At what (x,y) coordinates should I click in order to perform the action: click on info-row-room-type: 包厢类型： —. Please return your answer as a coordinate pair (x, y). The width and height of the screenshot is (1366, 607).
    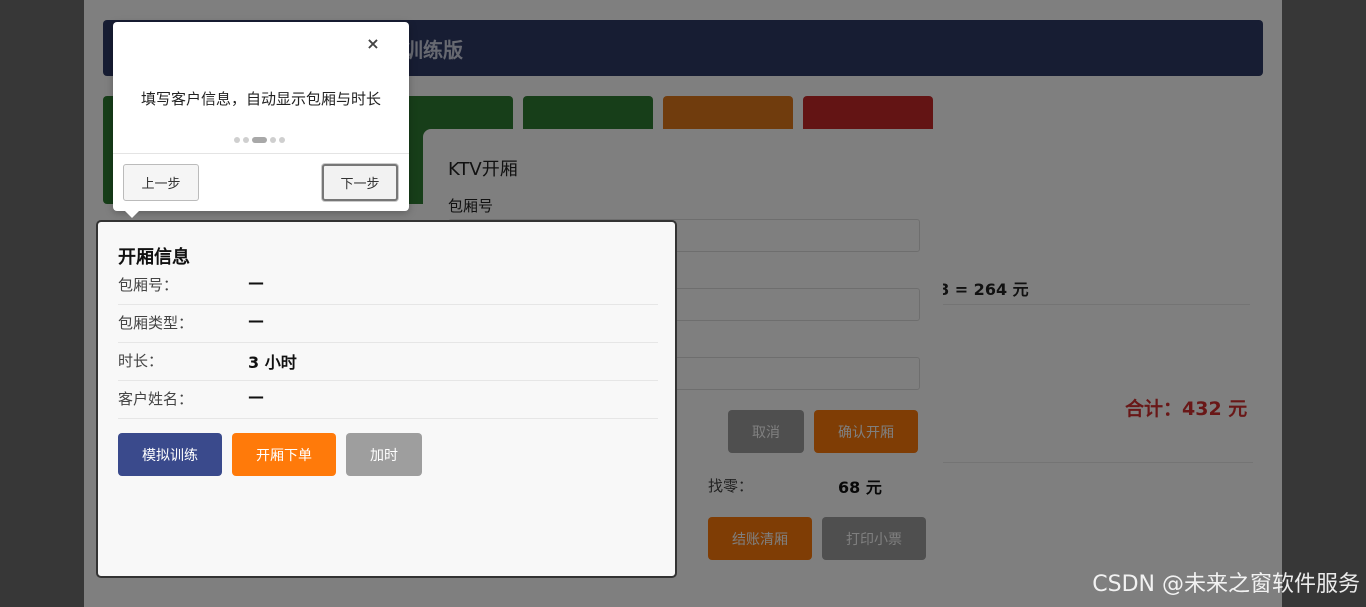
    Looking at the image, I should click on (388, 323).